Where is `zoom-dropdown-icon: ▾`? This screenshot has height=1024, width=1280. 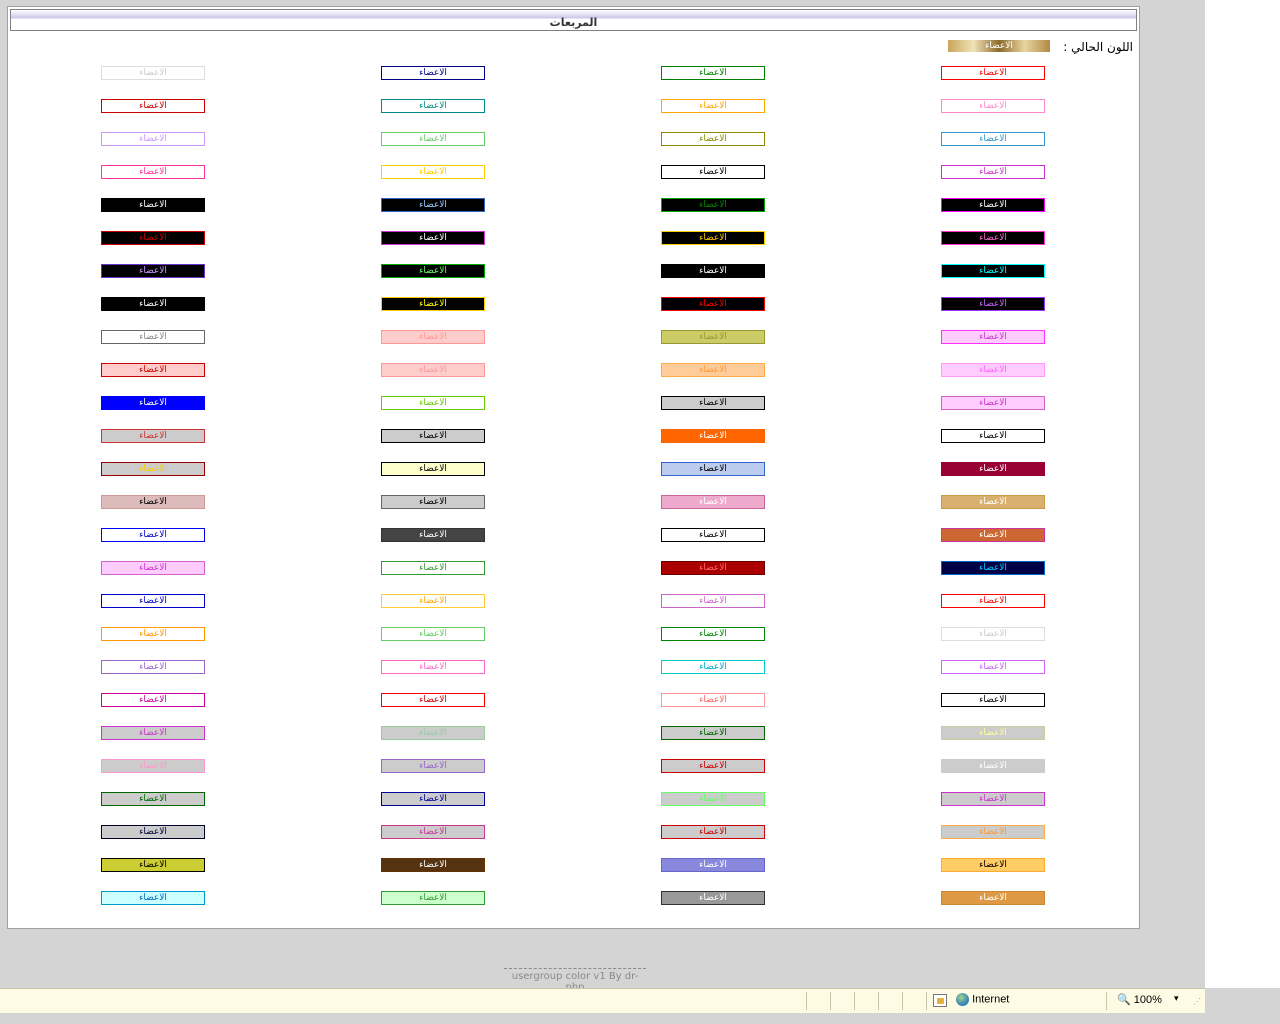 zoom-dropdown-icon: ▾ is located at coordinates (1176, 998).